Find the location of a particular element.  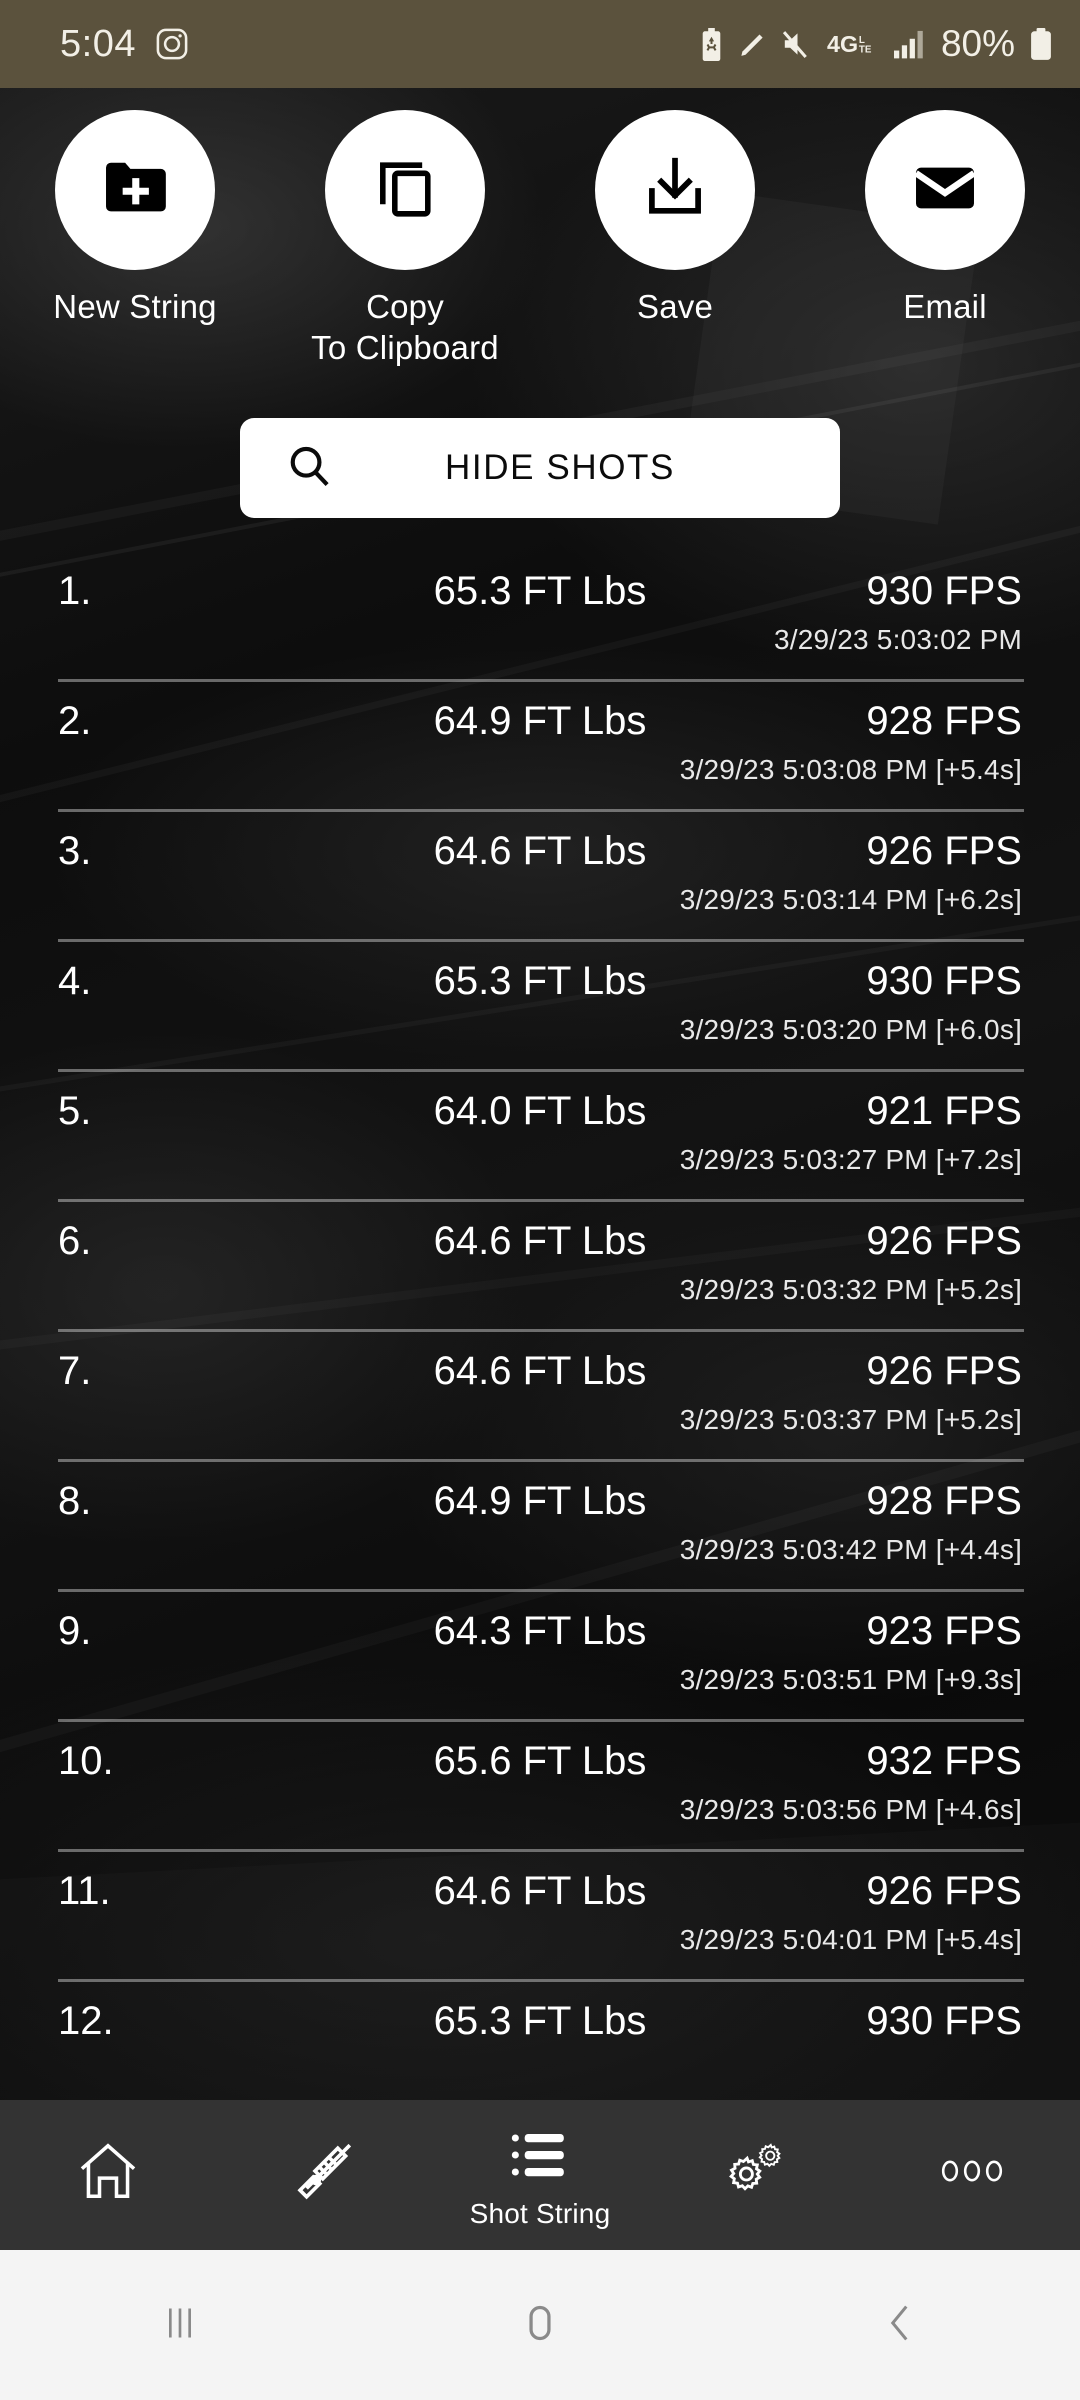

nav-item-shot-string-label: Shot String is located at coordinates (540, 2213).